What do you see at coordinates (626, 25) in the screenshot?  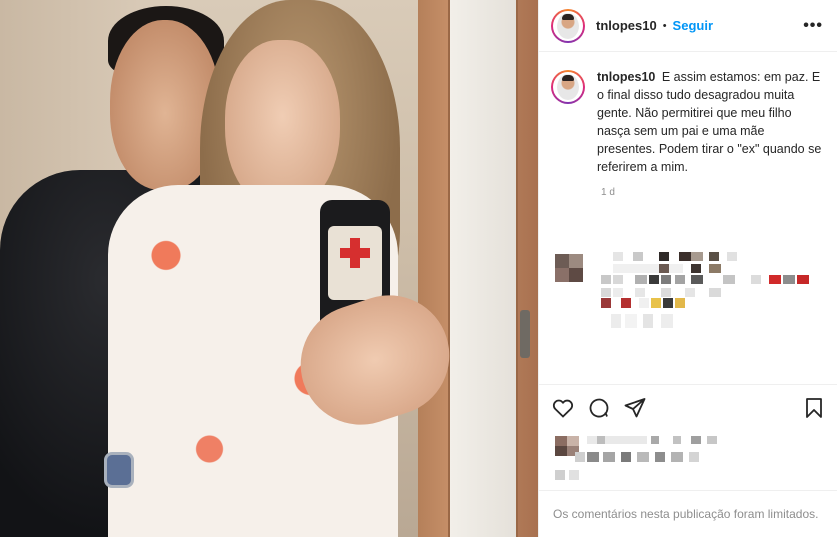 I see `username-link: tnlopes10` at bounding box center [626, 25].